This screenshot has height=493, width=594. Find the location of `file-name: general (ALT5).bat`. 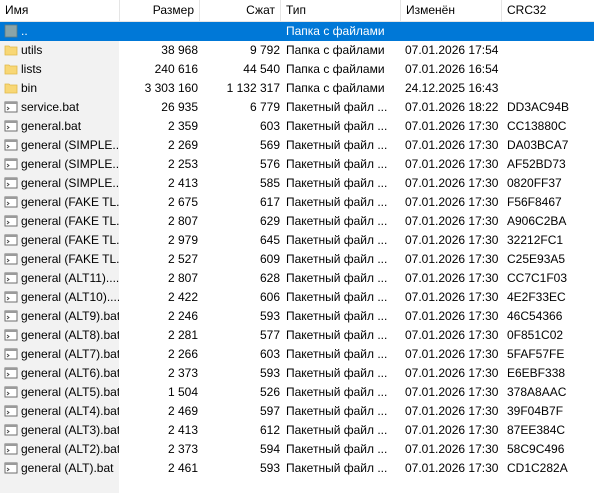

file-name: general (ALT5).bat is located at coordinates (70, 392).